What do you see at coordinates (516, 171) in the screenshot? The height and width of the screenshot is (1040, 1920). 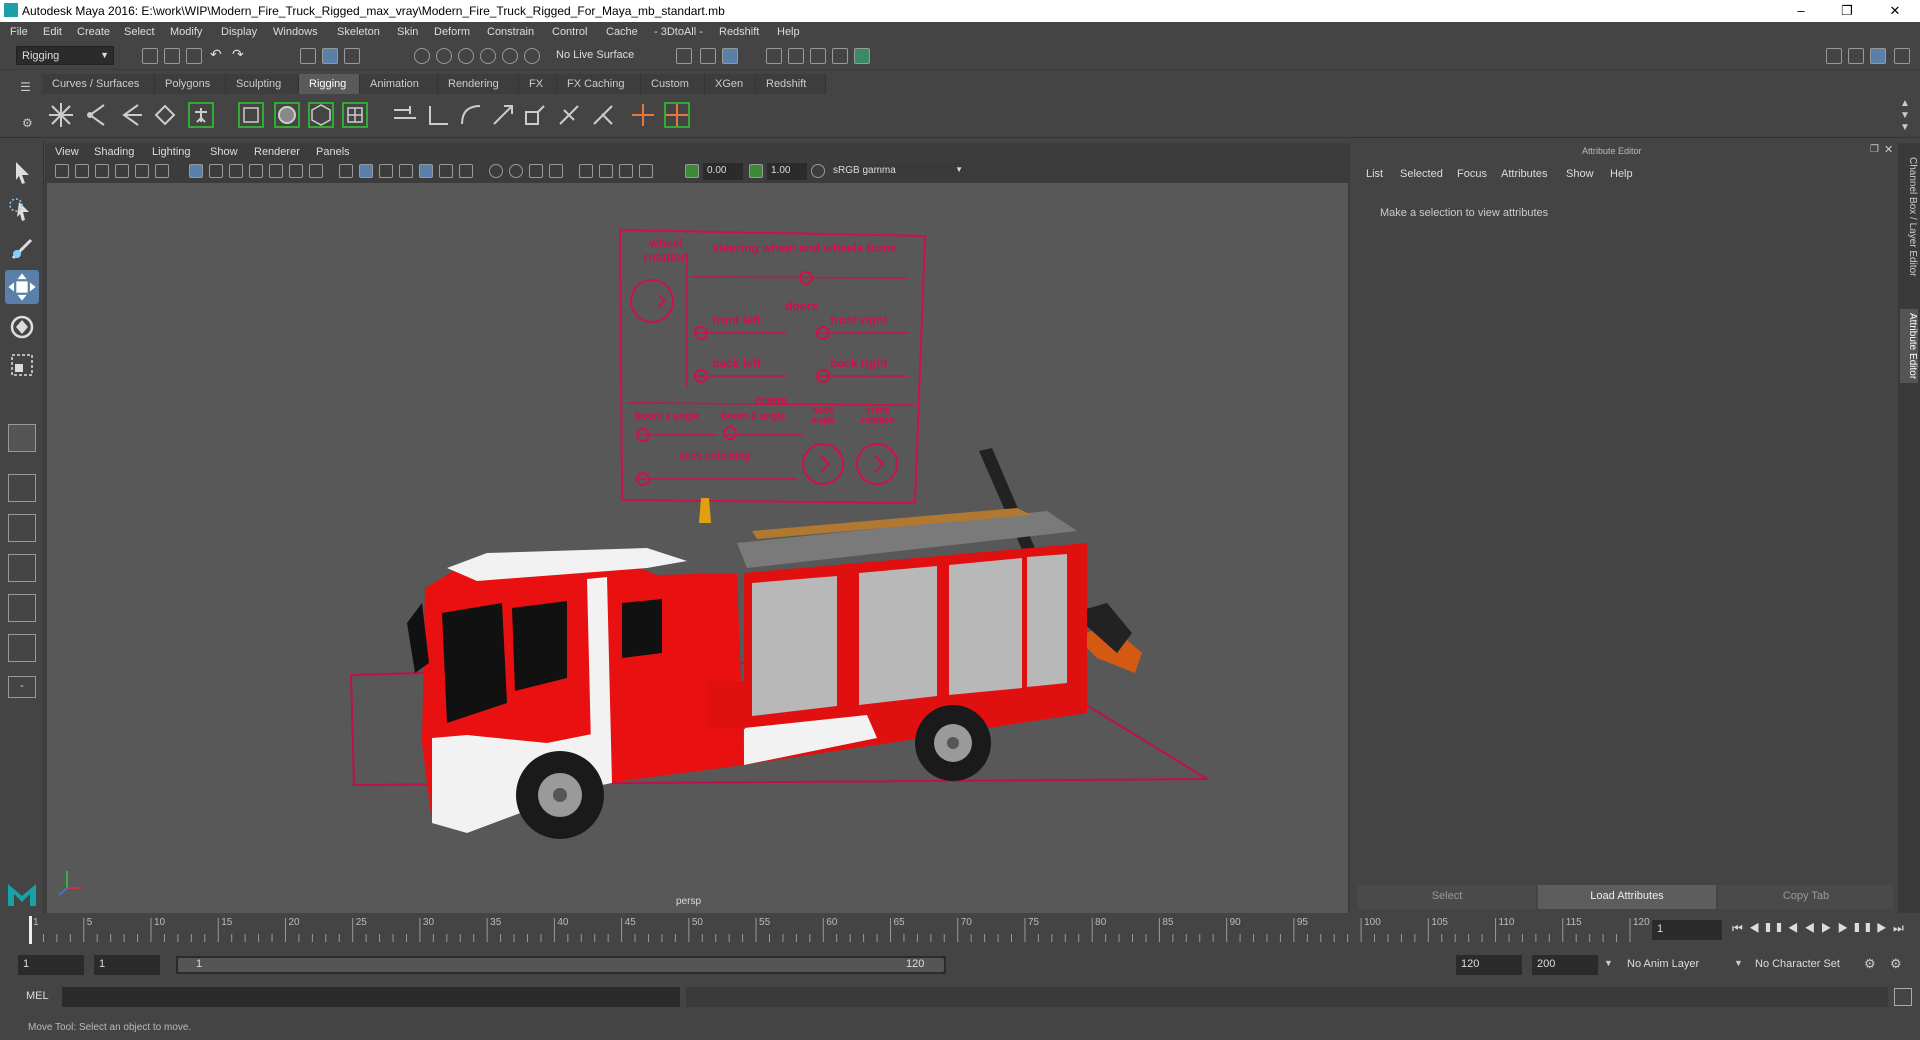 I see `motion-blur-icon` at bounding box center [516, 171].